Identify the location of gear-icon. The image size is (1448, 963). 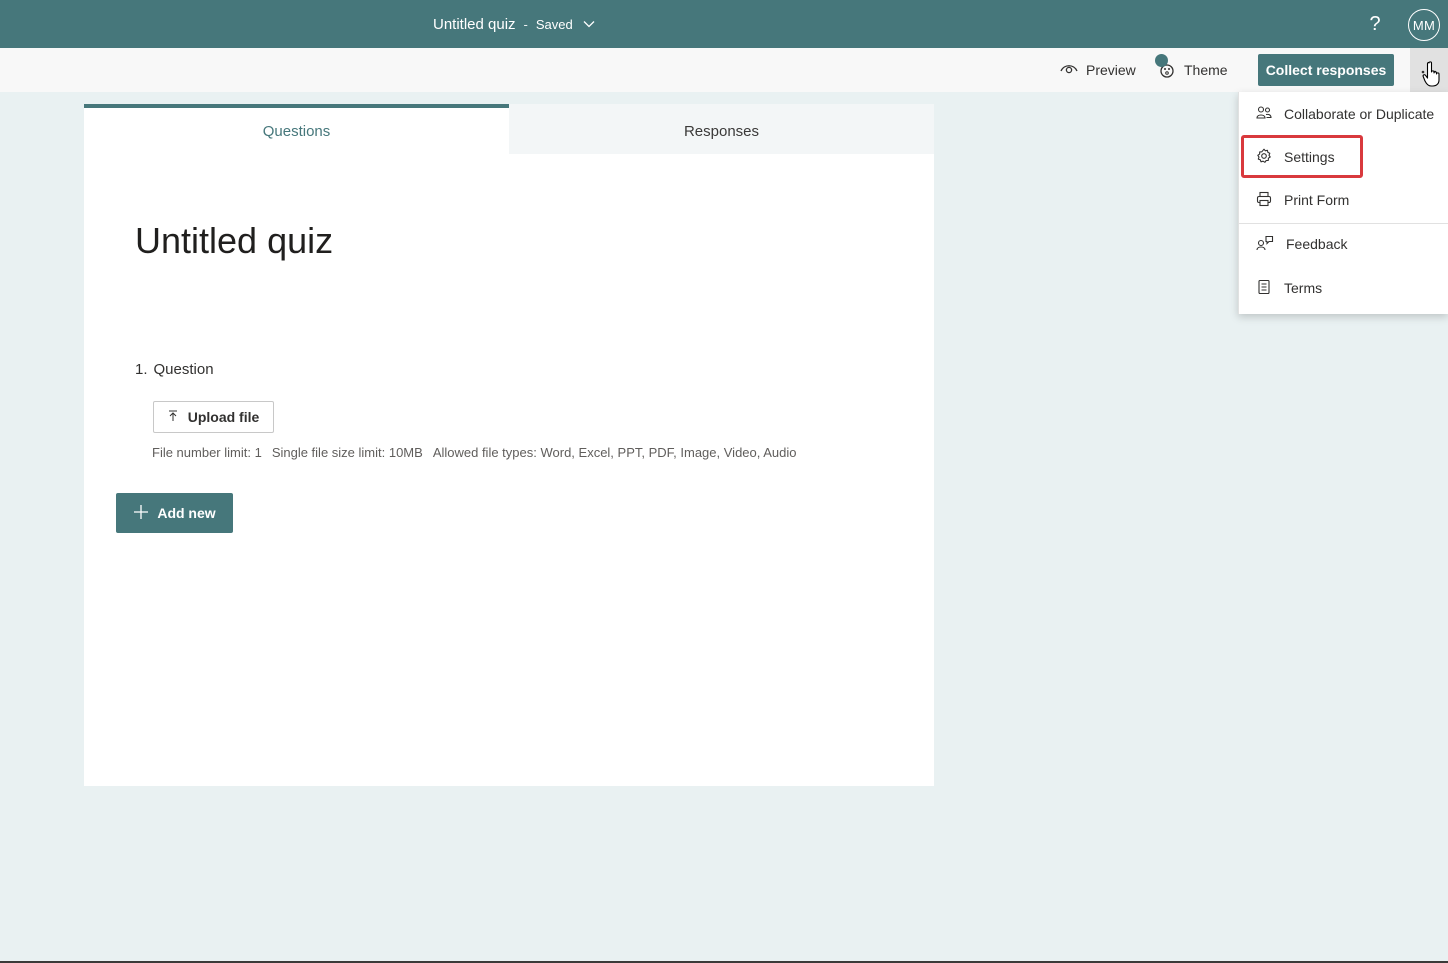
(1264, 157).